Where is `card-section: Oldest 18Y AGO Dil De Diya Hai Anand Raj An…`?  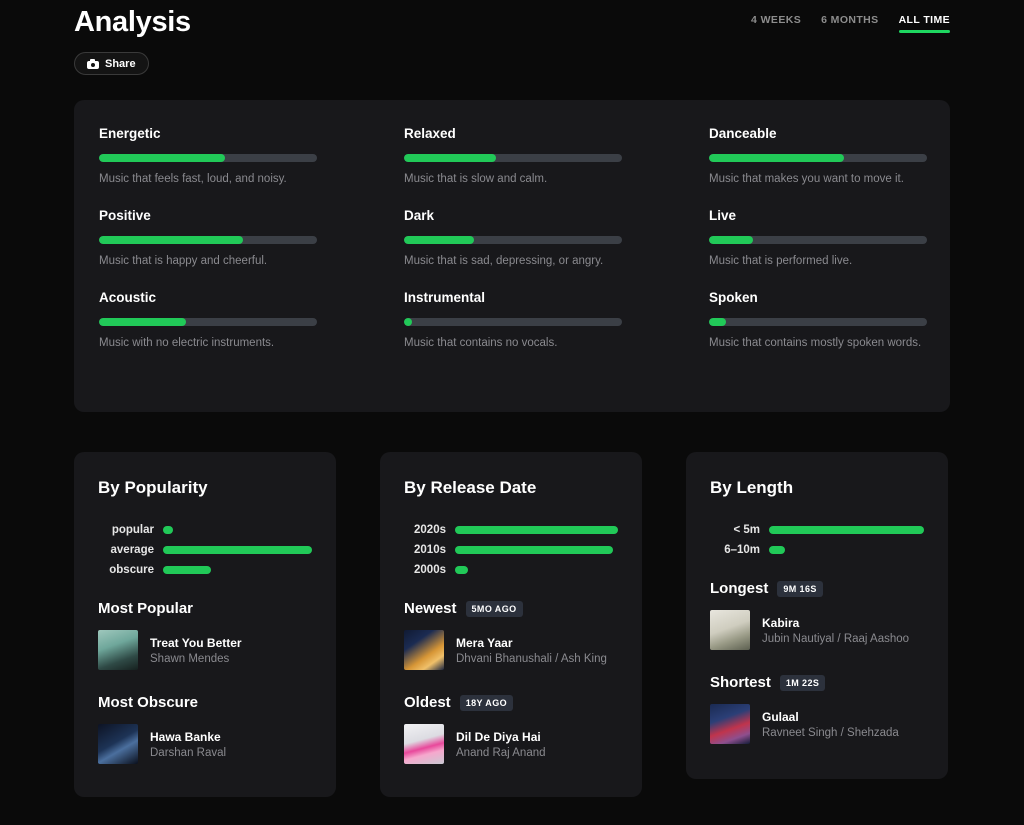 card-section: Oldest 18Y AGO Dil De Diya Hai Anand Raj An… is located at coordinates (511, 729).